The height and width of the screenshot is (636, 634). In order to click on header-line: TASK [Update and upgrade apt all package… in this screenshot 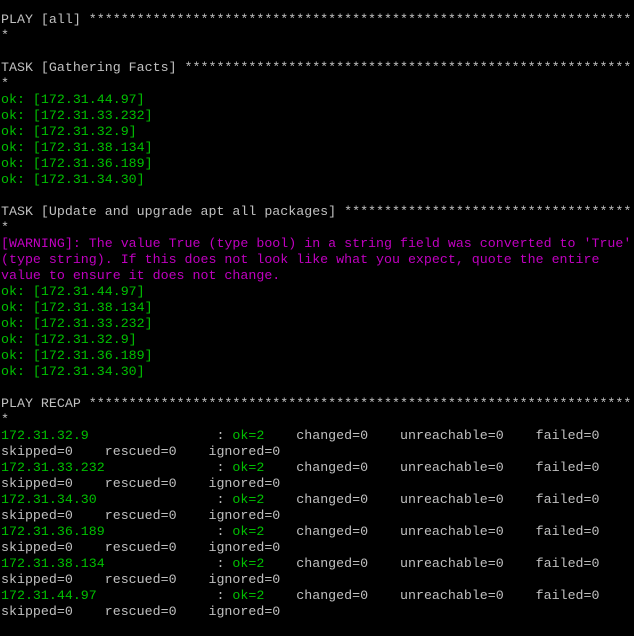, I will do `click(317, 212)`.